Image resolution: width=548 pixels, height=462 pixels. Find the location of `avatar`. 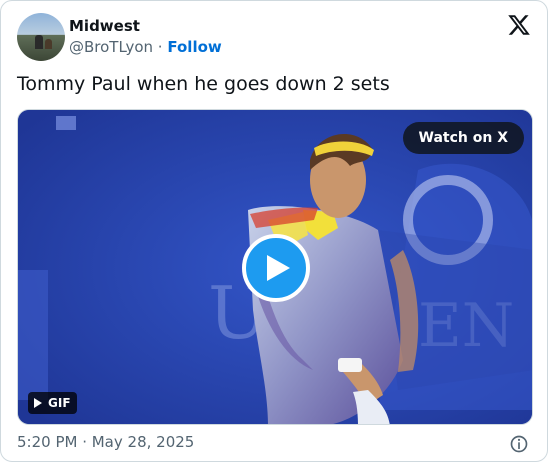

avatar is located at coordinates (41, 37).